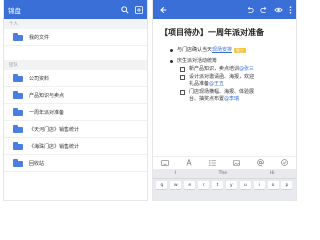 Image resolution: width=320 pixels, height=240 pixels. I want to click on folder-name: 《天河门店》销售统计, so click(54, 129).